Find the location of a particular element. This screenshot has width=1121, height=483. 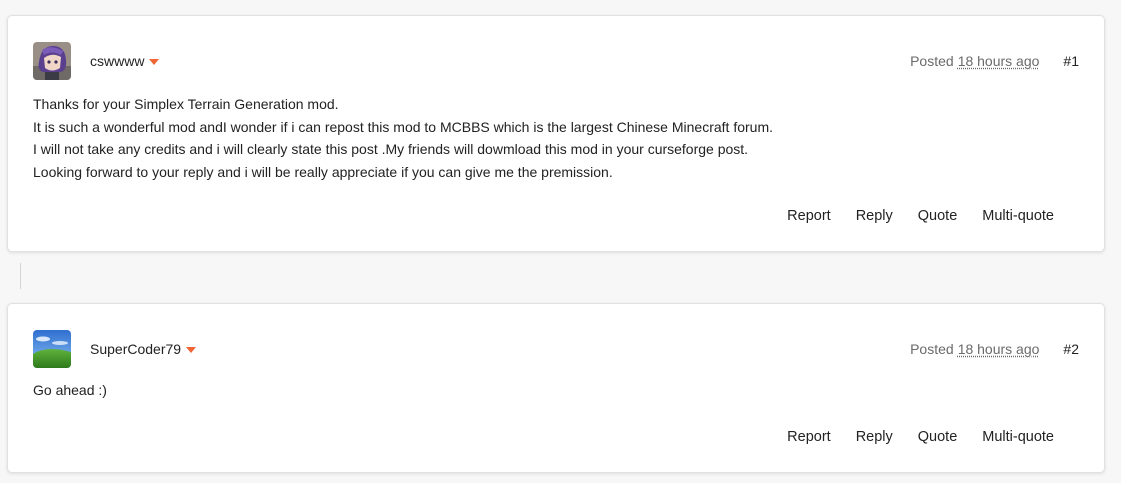

anime-character-avatar-icon is located at coordinates (52, 61).